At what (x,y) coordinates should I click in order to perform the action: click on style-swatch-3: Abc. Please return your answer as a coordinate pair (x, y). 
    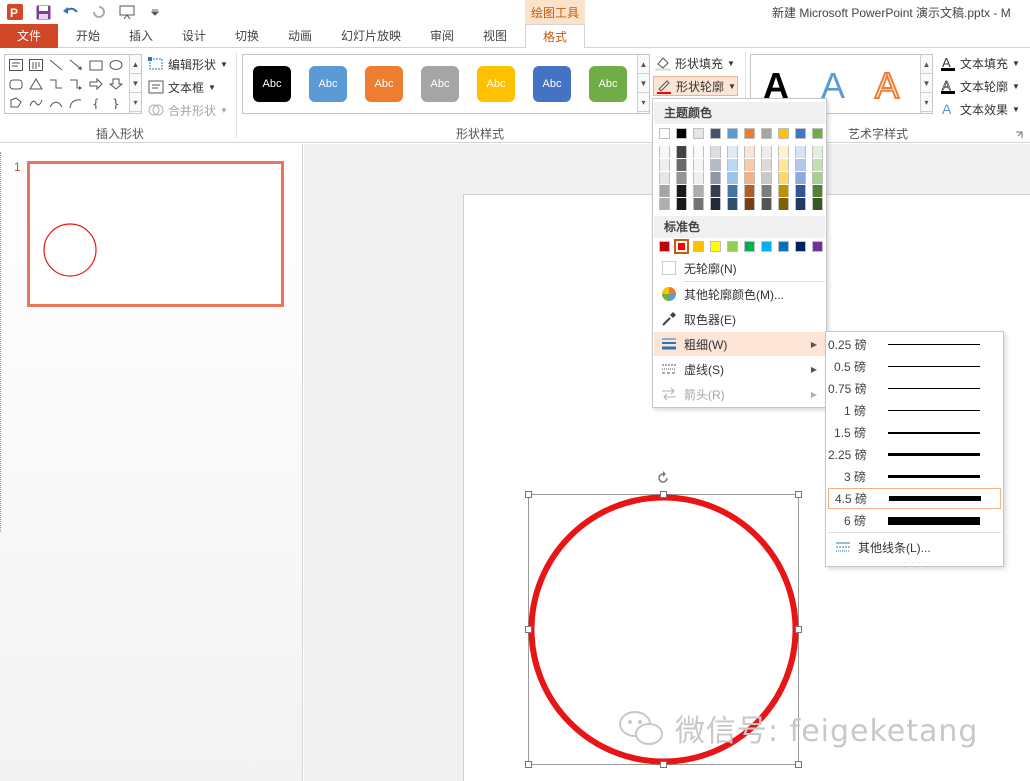
    Looking at the image, I should click on (384, 84).